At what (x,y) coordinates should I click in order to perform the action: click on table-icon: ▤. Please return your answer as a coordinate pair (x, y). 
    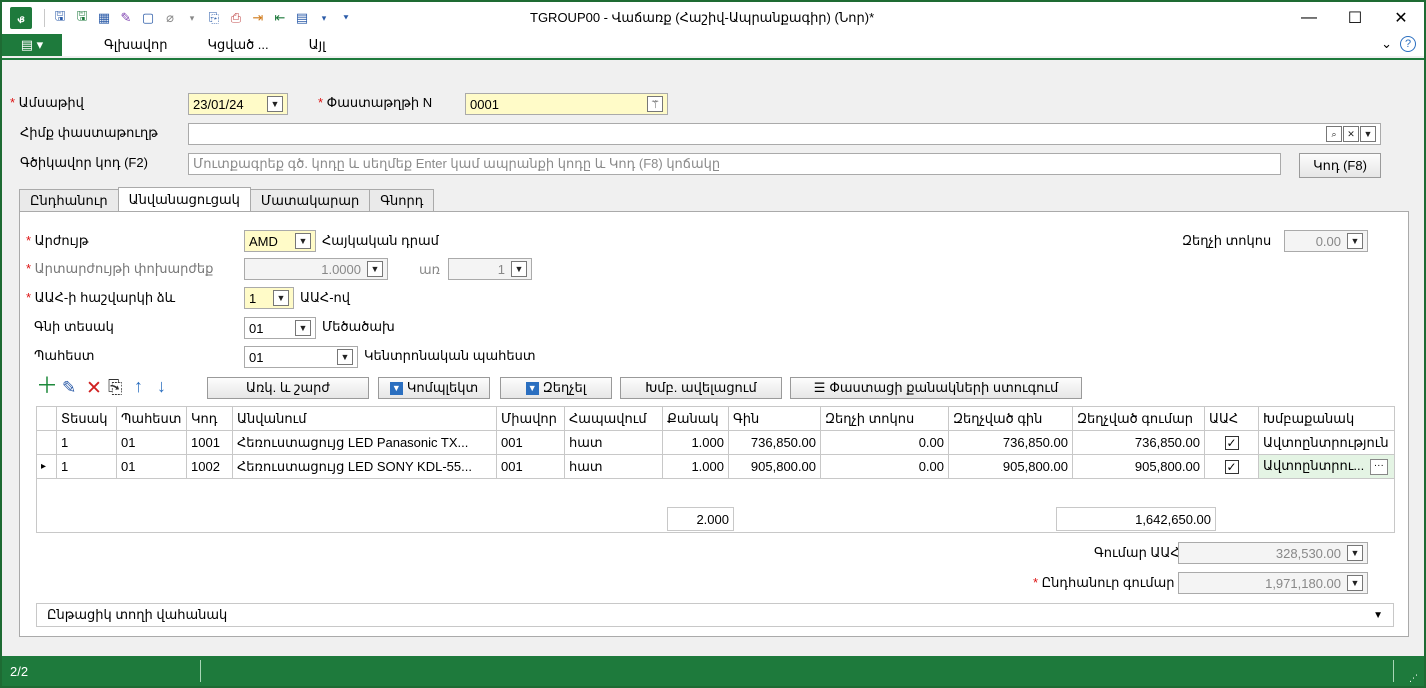
    Looking at the image, I should click on (302, 18).